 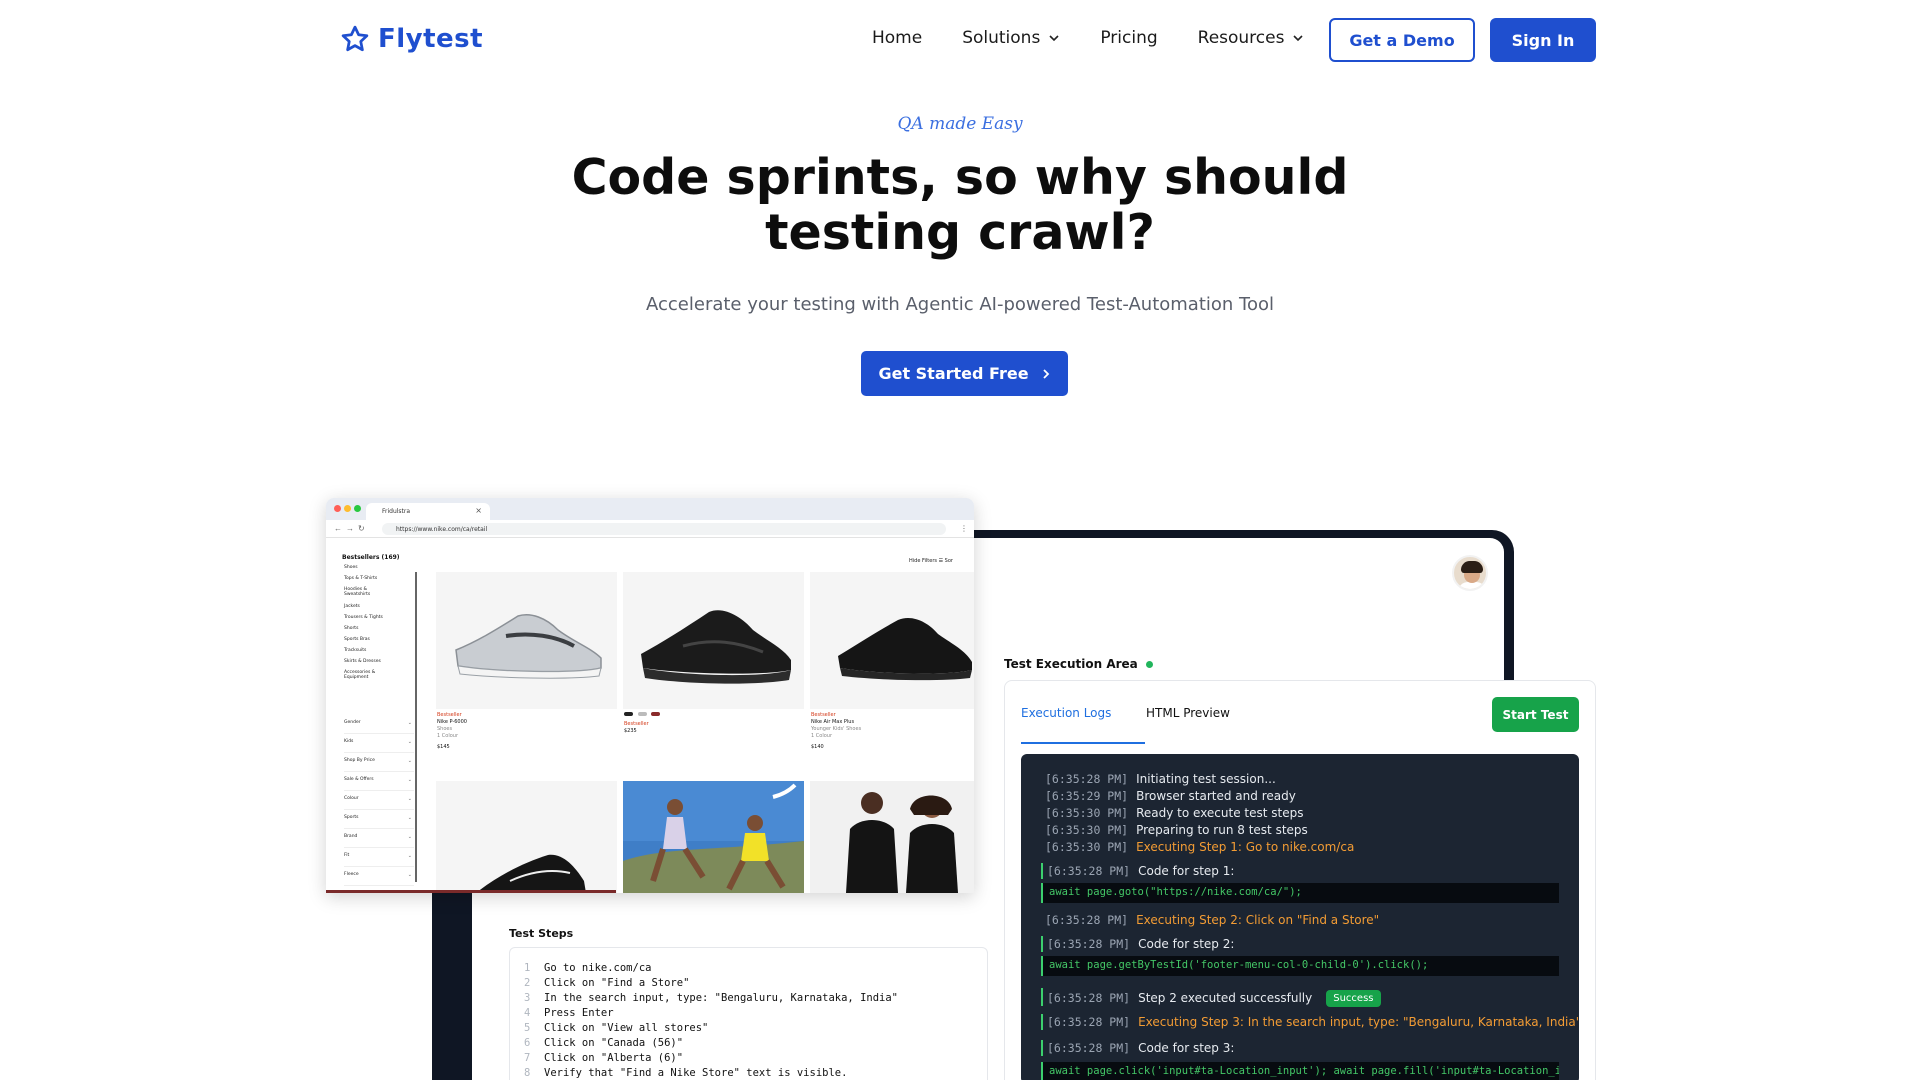 I want to click on step-text: Click on "Find a Store", so click(x=617, y=983).